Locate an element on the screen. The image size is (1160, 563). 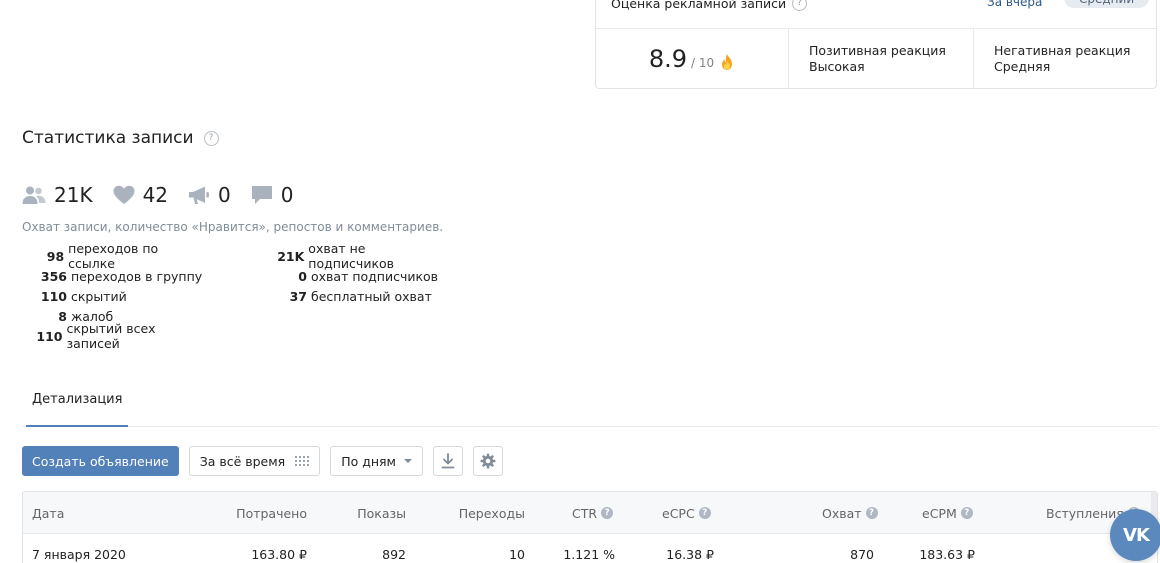
create-ad-button-label: Создать объявление is located at coordinates (100, 461).